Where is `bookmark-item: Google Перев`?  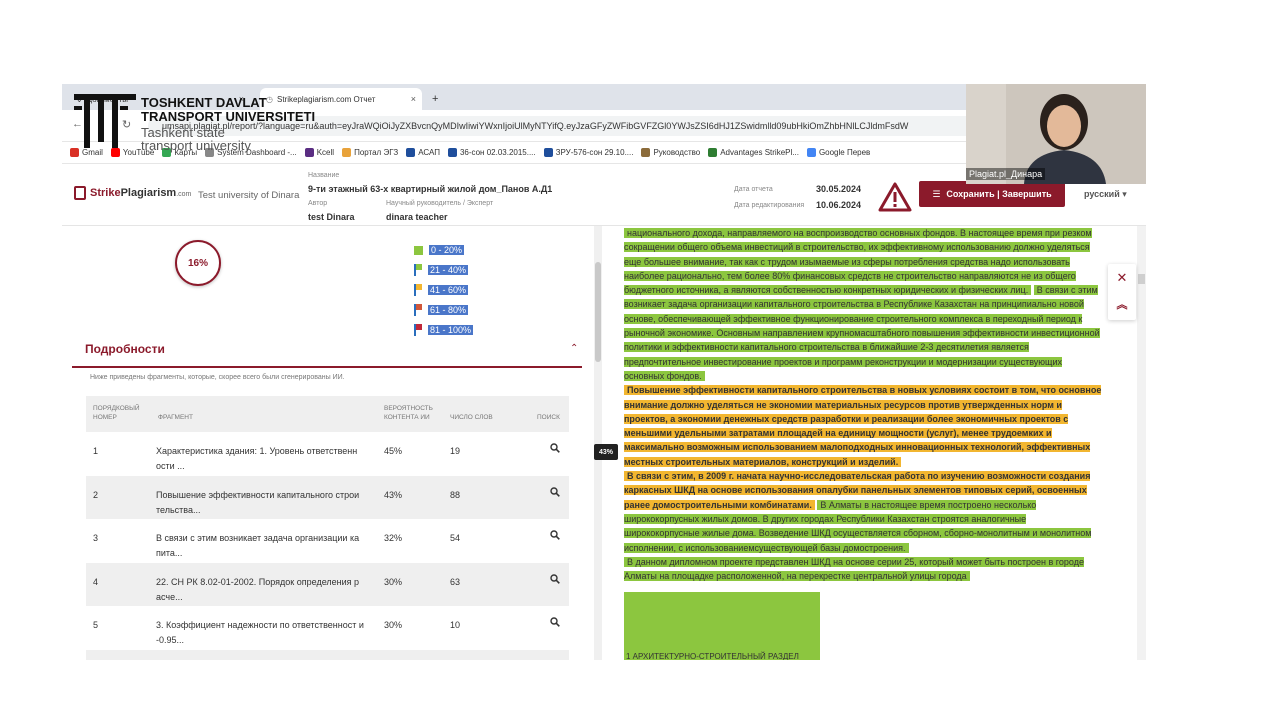
bookmark-item: Google Перев is located at coordinates (838, 152).